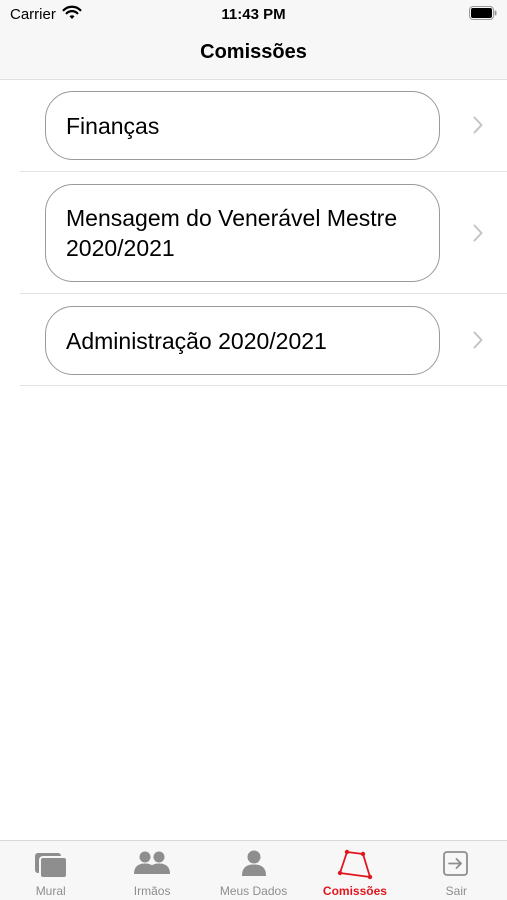 Image resolution: width=507 pixels, height=900 pixels. Describe the element at coordinates (263, 385) in the screenshot. I see `divider` at that location.